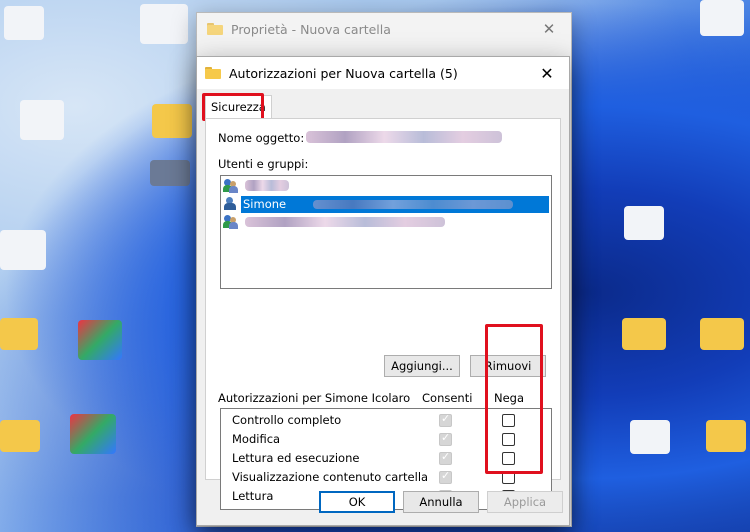  Describe the element at coordinates (256, 439) in the screenshot. I see `permission-name: Modifica` at that location.